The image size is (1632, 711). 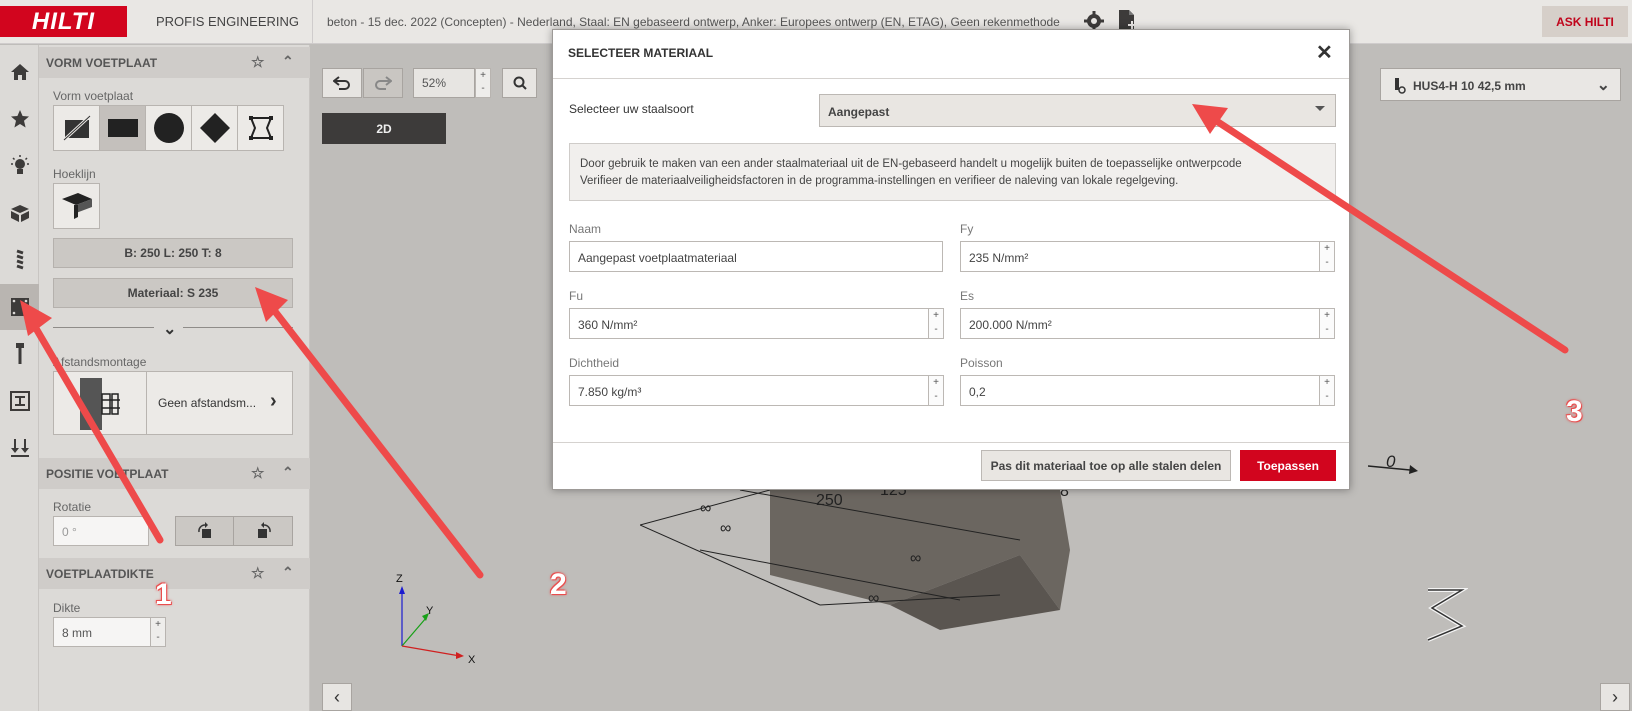 I want to click on section-header-thickness: VOETPLAATDIKTE ☆ ⌃, so click(x=174, y=573).